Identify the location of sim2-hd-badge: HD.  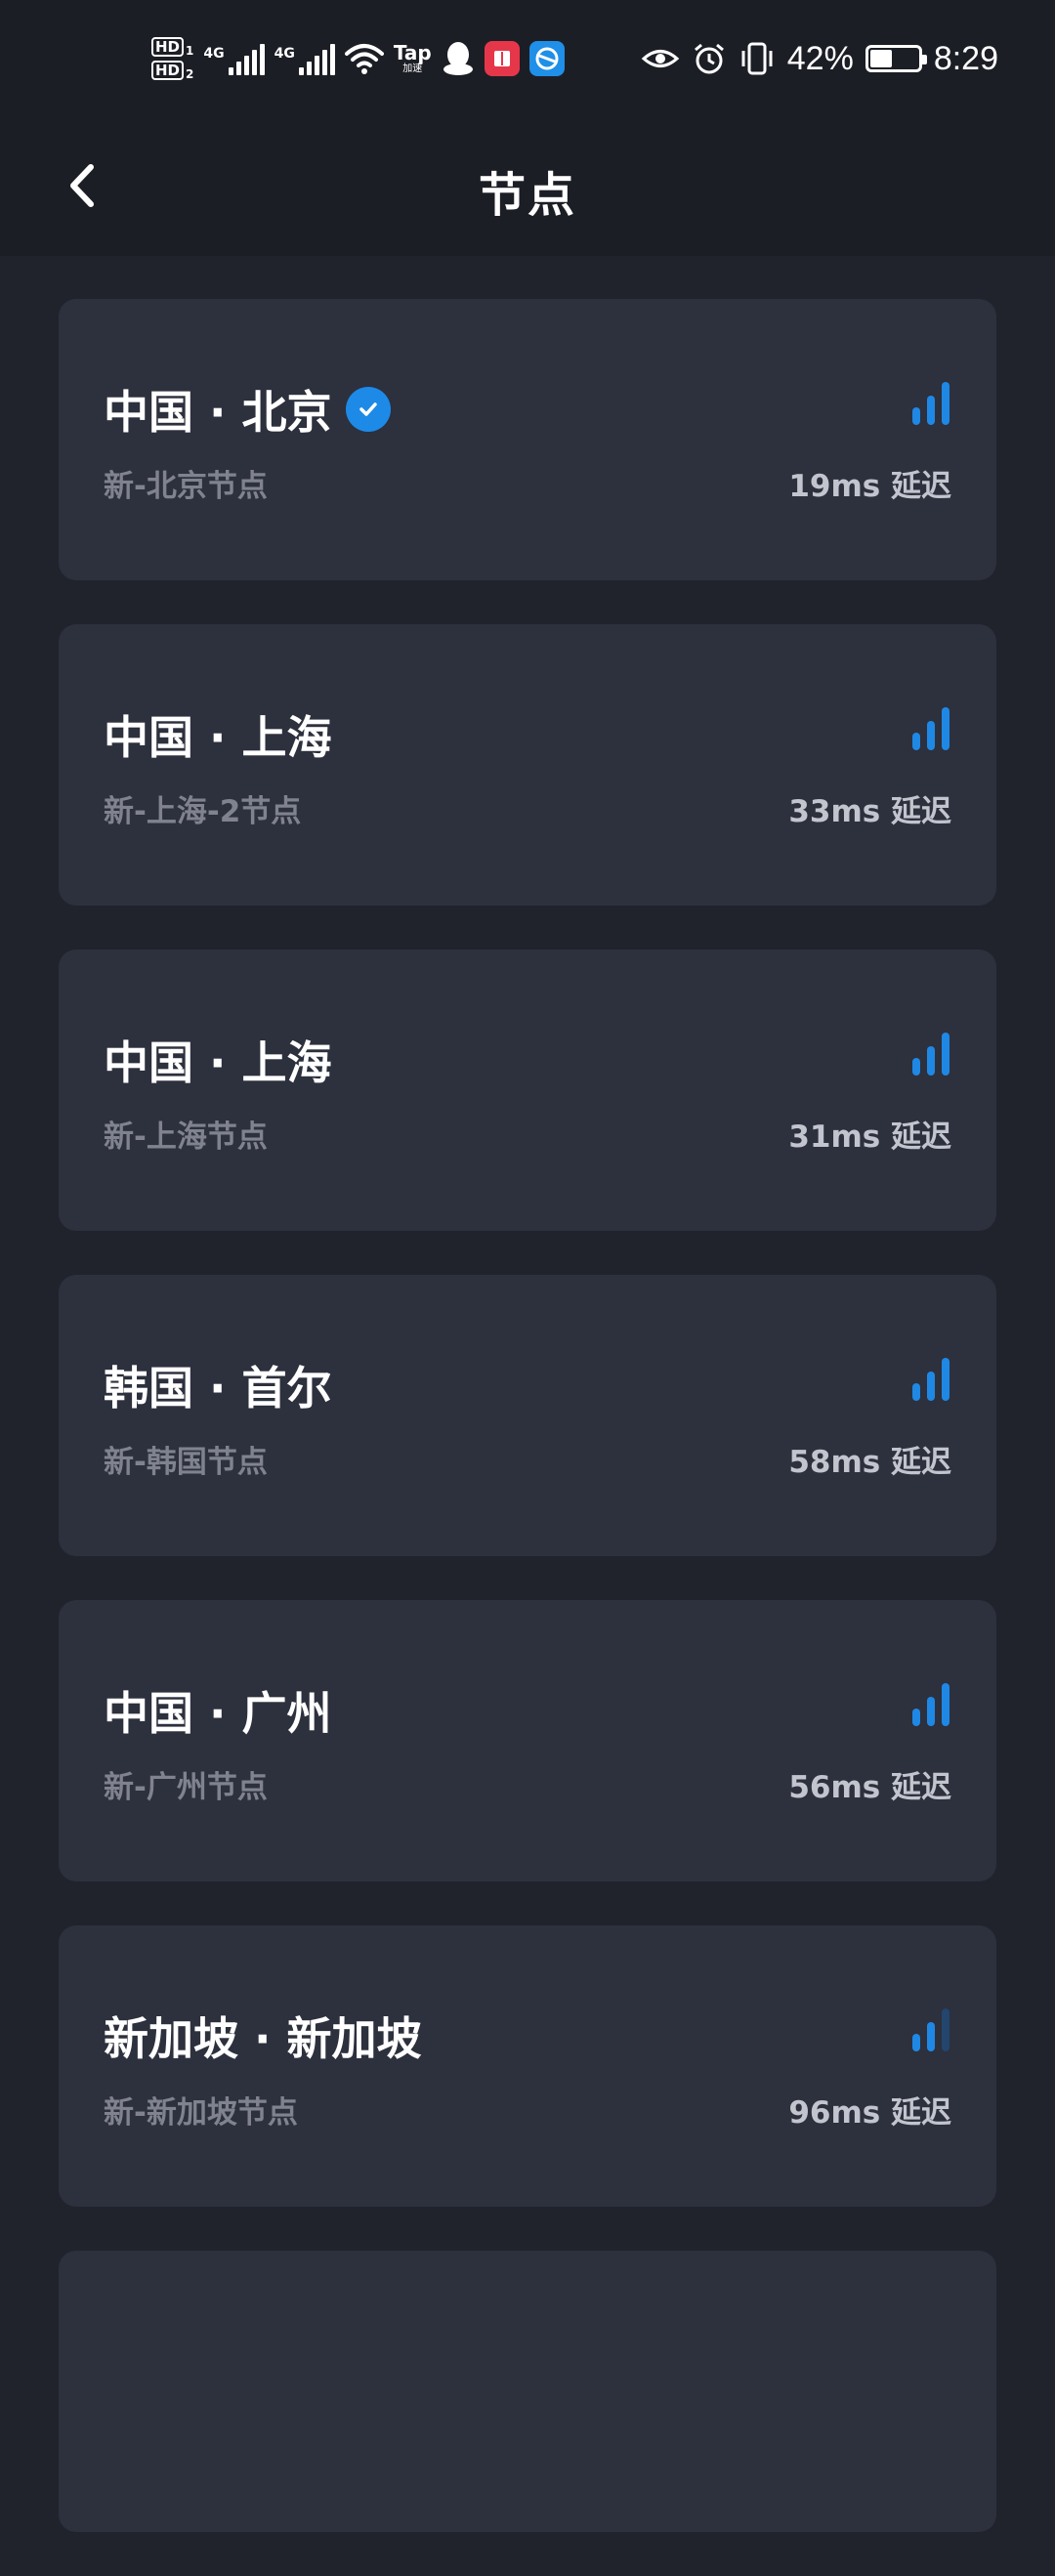
(168, 70).